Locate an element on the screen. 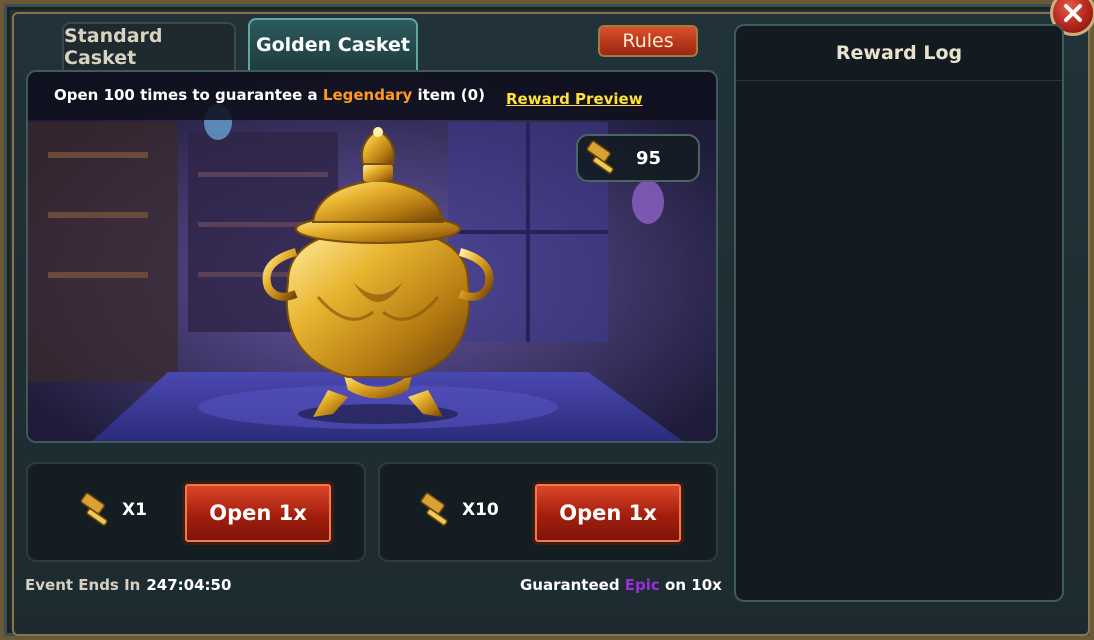 This screenshot has width=1094, height=640. reward-log-title: Reward Log is located at coordinates (899, 53).